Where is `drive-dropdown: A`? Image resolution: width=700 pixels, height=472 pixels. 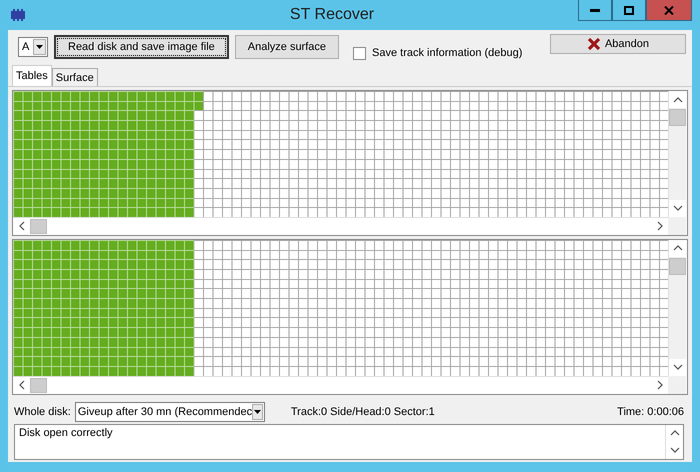 drive-dropdown: A is located at coordinates (33, 47).